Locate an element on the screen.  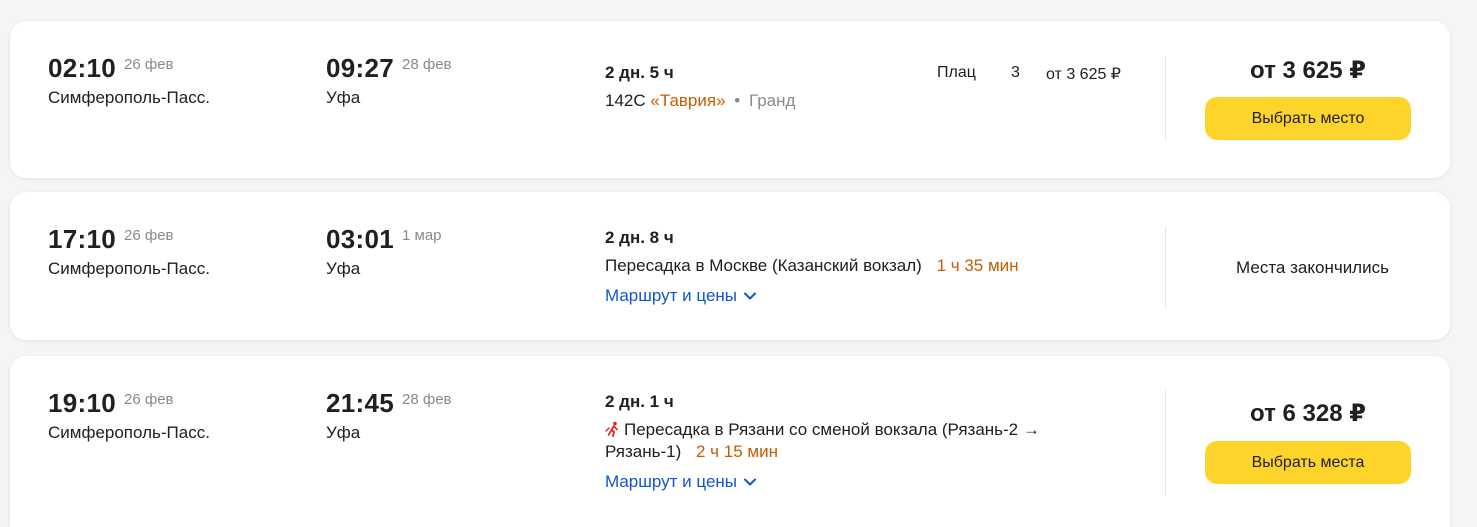
select-seat-button: Выбрать место is located at coordinates (1308, 118).